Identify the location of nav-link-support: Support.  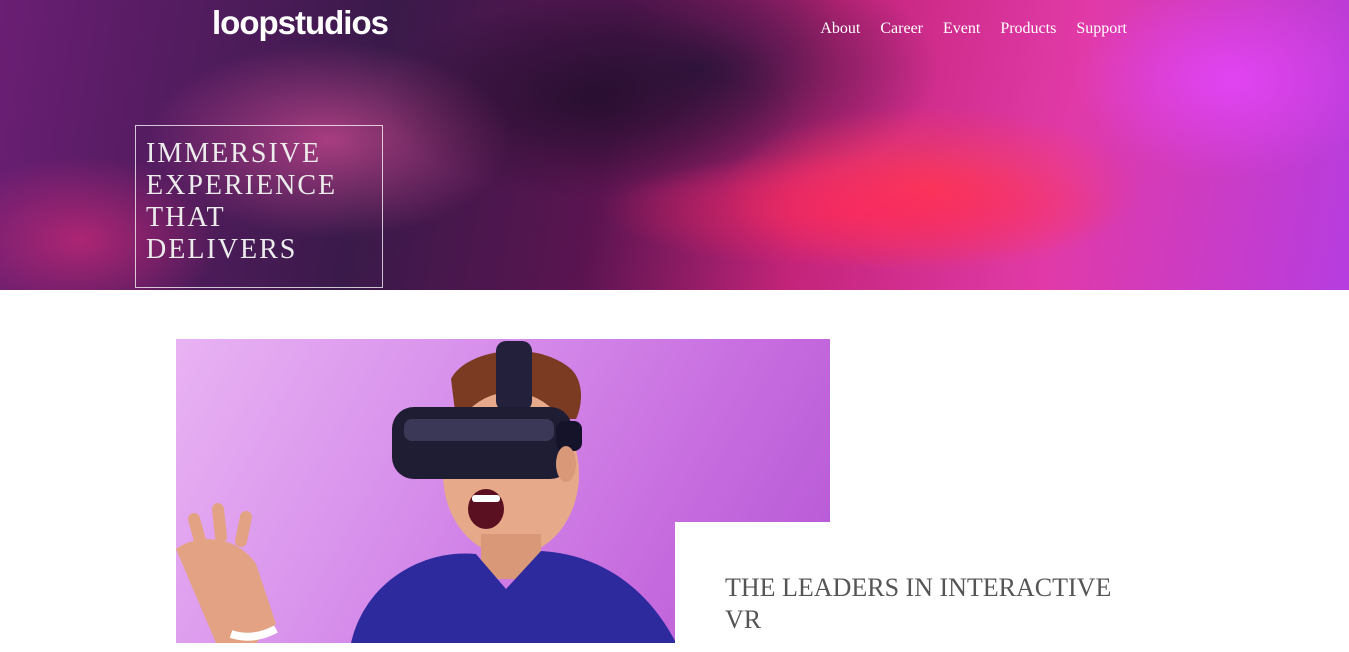
(1101, 29).